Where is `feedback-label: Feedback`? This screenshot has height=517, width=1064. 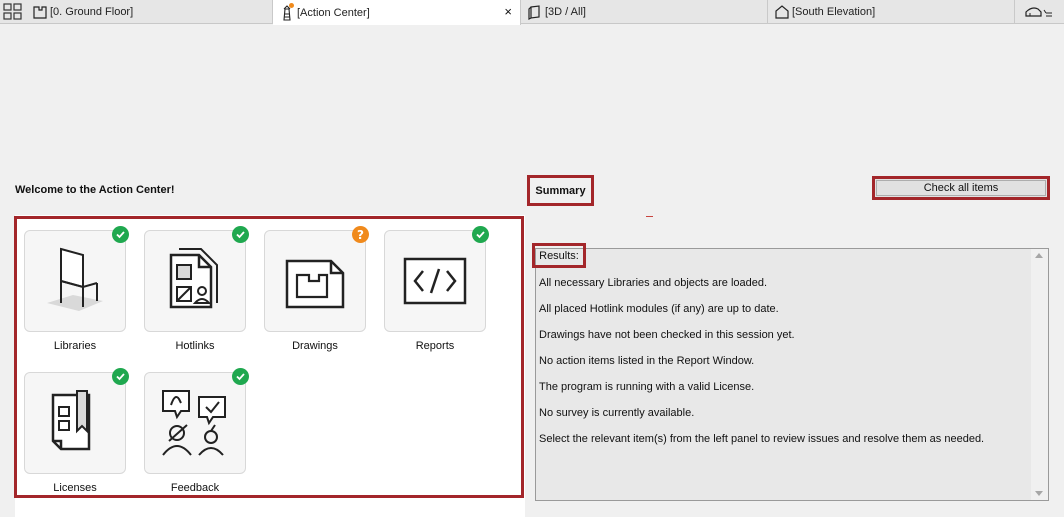
feedback-label: Feedback is located at coordinates (195, 488).